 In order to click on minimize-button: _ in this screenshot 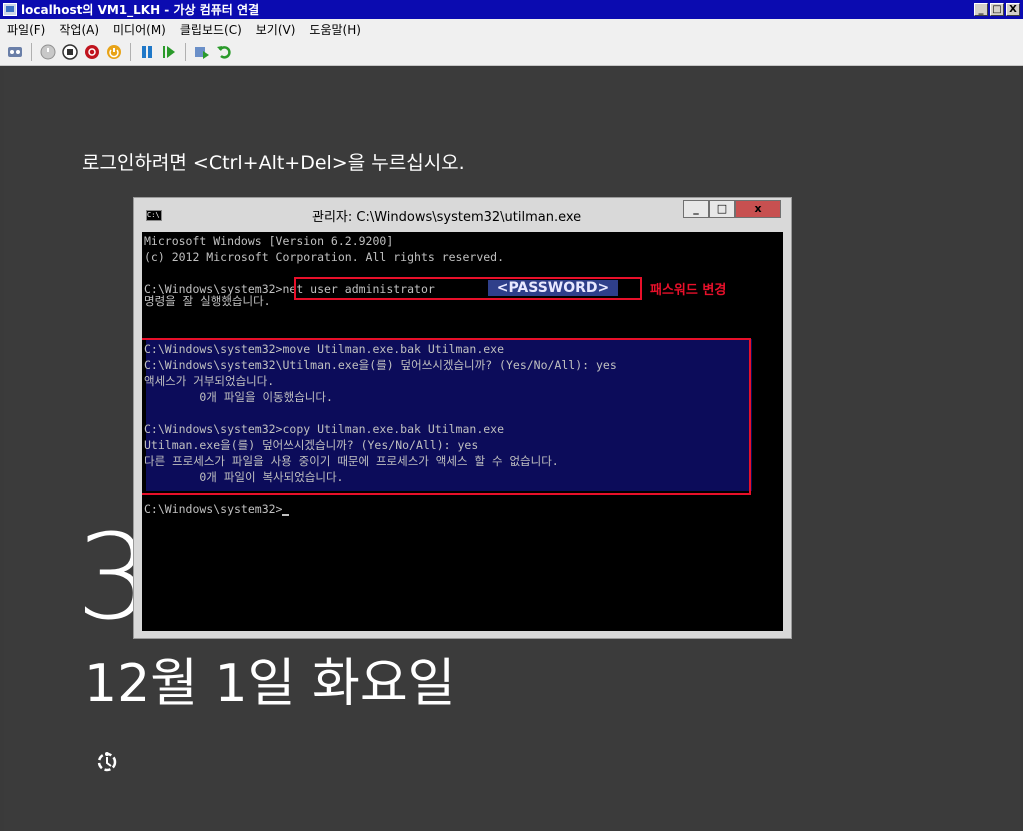, I will do `click(981, 9)`.